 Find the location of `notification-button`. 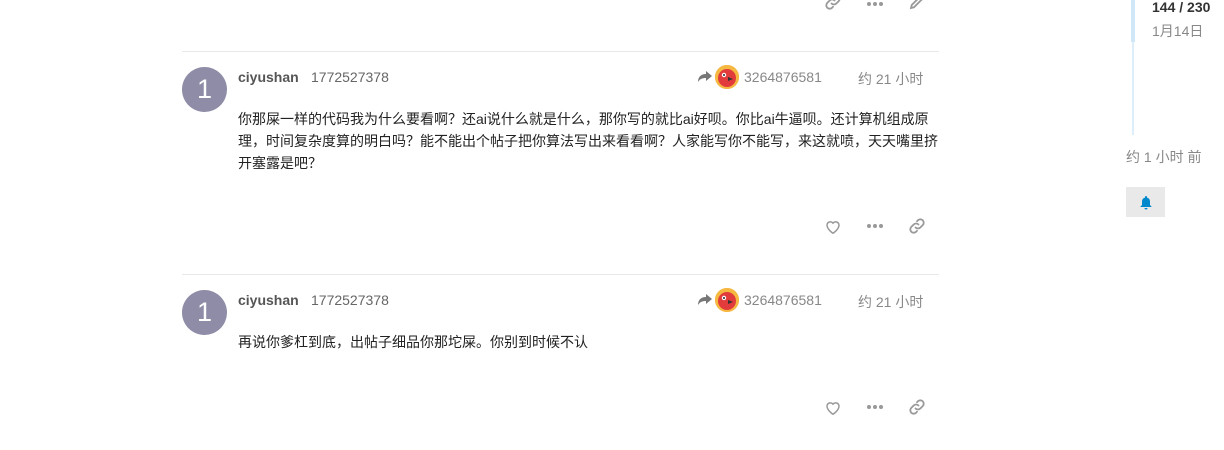

notification-button is located at coordinates (1145, 202).